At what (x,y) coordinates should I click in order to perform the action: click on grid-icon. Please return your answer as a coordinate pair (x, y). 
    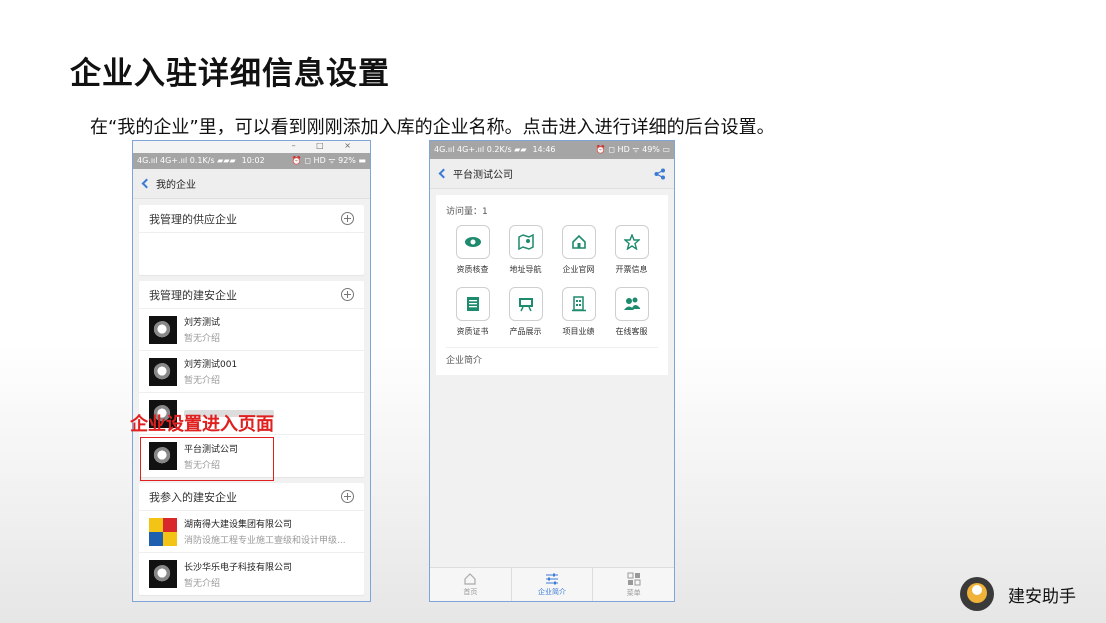
    Looking at the image, I should click on (634, 578).